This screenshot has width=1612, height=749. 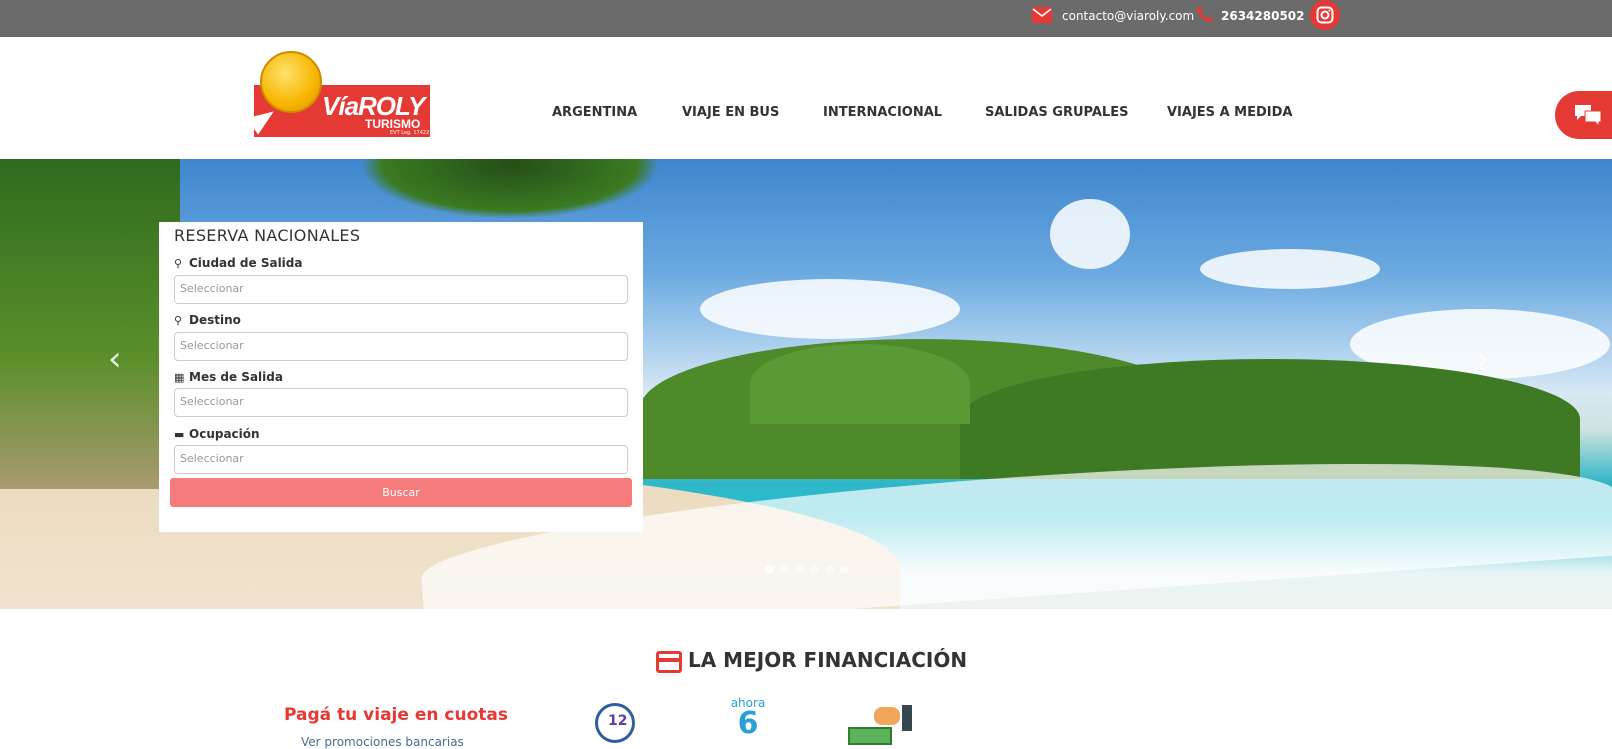 I want to click on ahora-number: 6, so click(x=748, y=723).